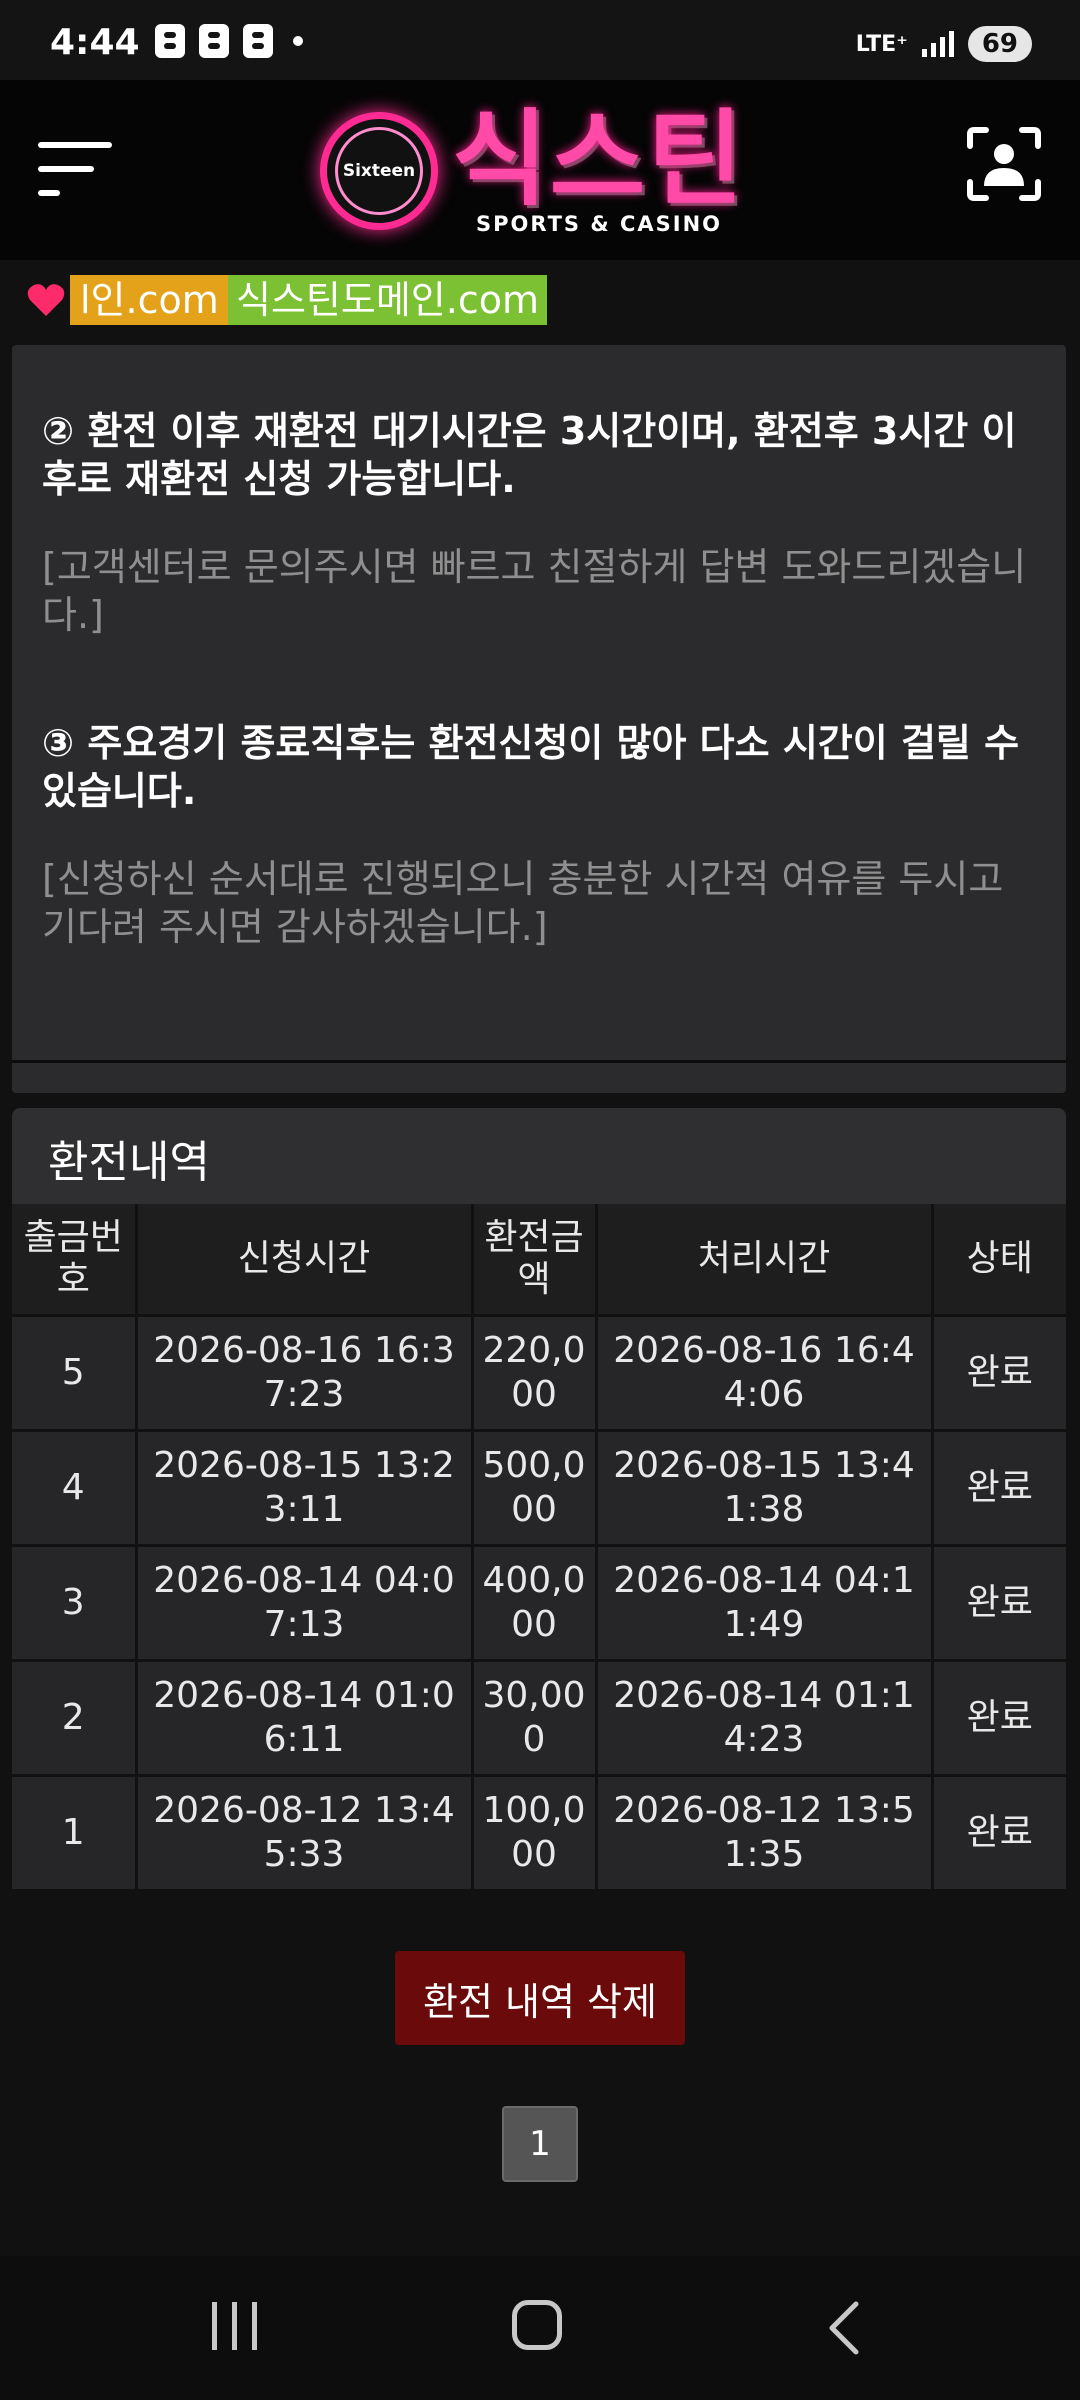 The height and width of the screenshot is (2400, 1080). Describe the element at coordinates (535, 1487) in the screenshot. I see `cell-amount: 500,000` at that location.